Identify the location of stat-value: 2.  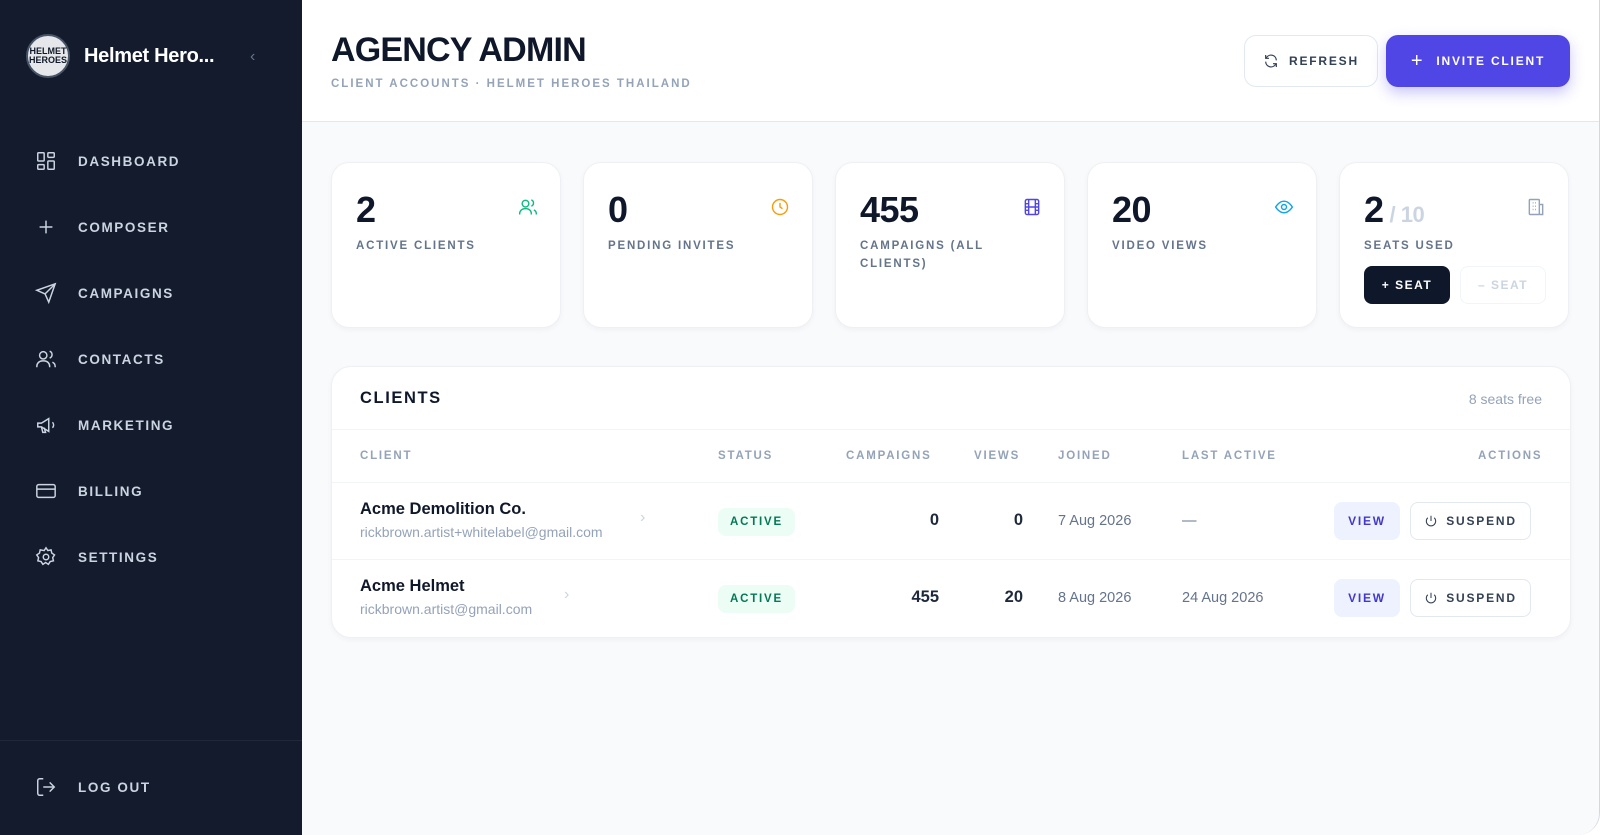
(366, 209).